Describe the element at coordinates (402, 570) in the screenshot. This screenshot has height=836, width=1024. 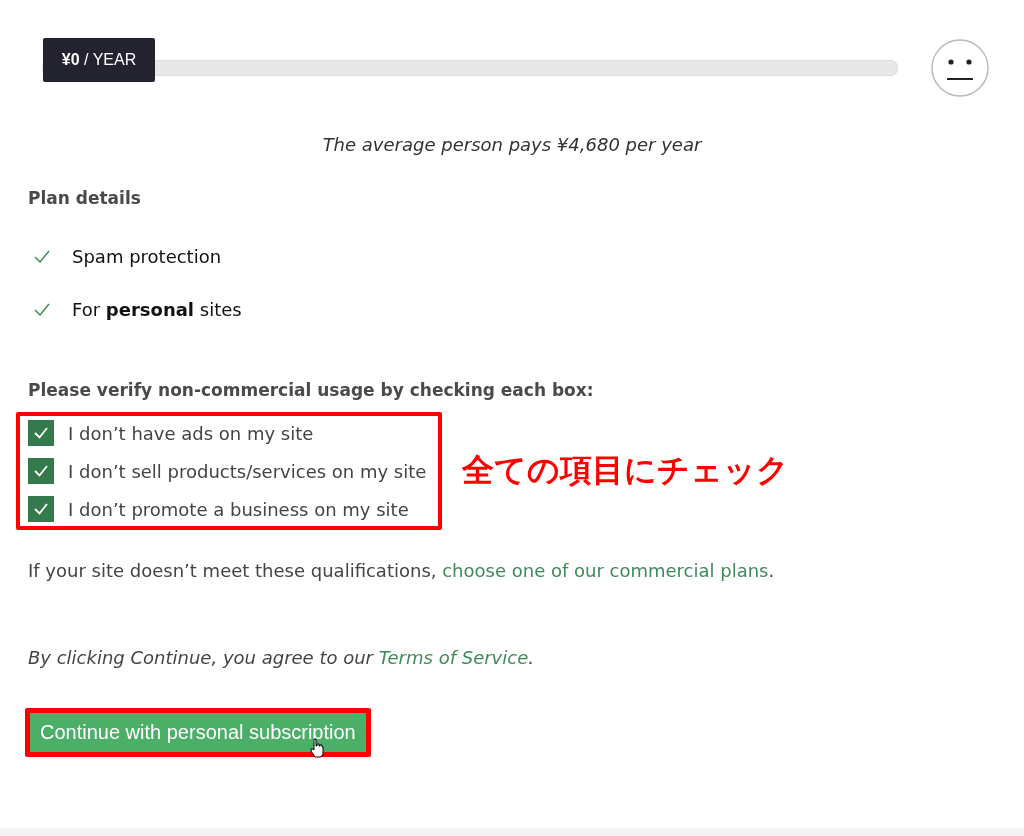
I see `qualification-note: If your site doesn’t meet these qualifications, choose one of our commercial plans.` at that location.